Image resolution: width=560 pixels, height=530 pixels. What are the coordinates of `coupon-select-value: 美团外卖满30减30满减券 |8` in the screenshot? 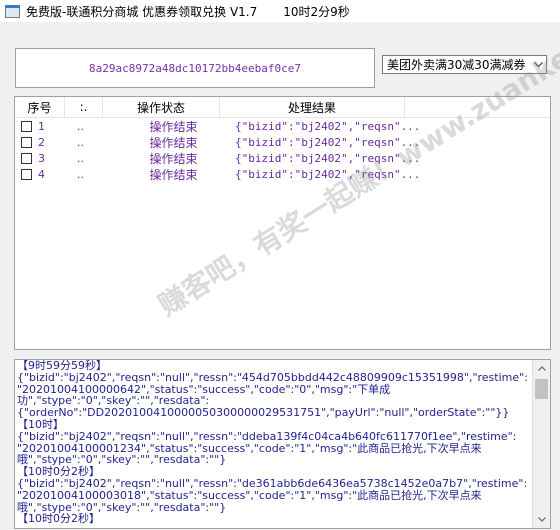 It's located at (458, 65).